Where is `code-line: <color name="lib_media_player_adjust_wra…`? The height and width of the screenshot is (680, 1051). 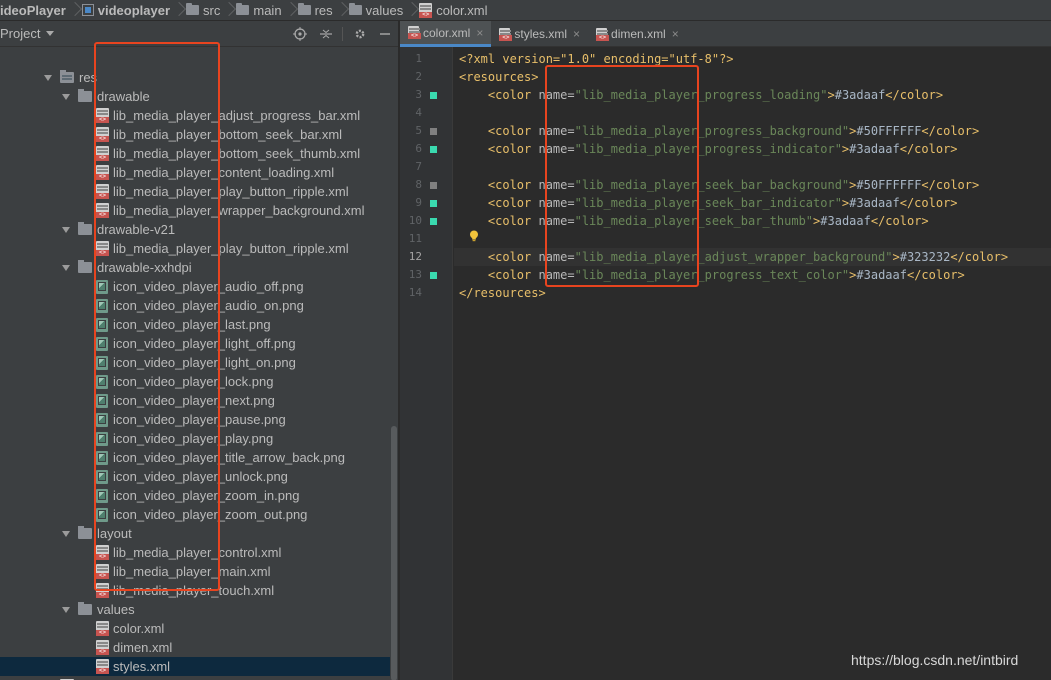 code-line: <color name="lib_media_player_adjust_wra… is located at coordinates (752, 257).